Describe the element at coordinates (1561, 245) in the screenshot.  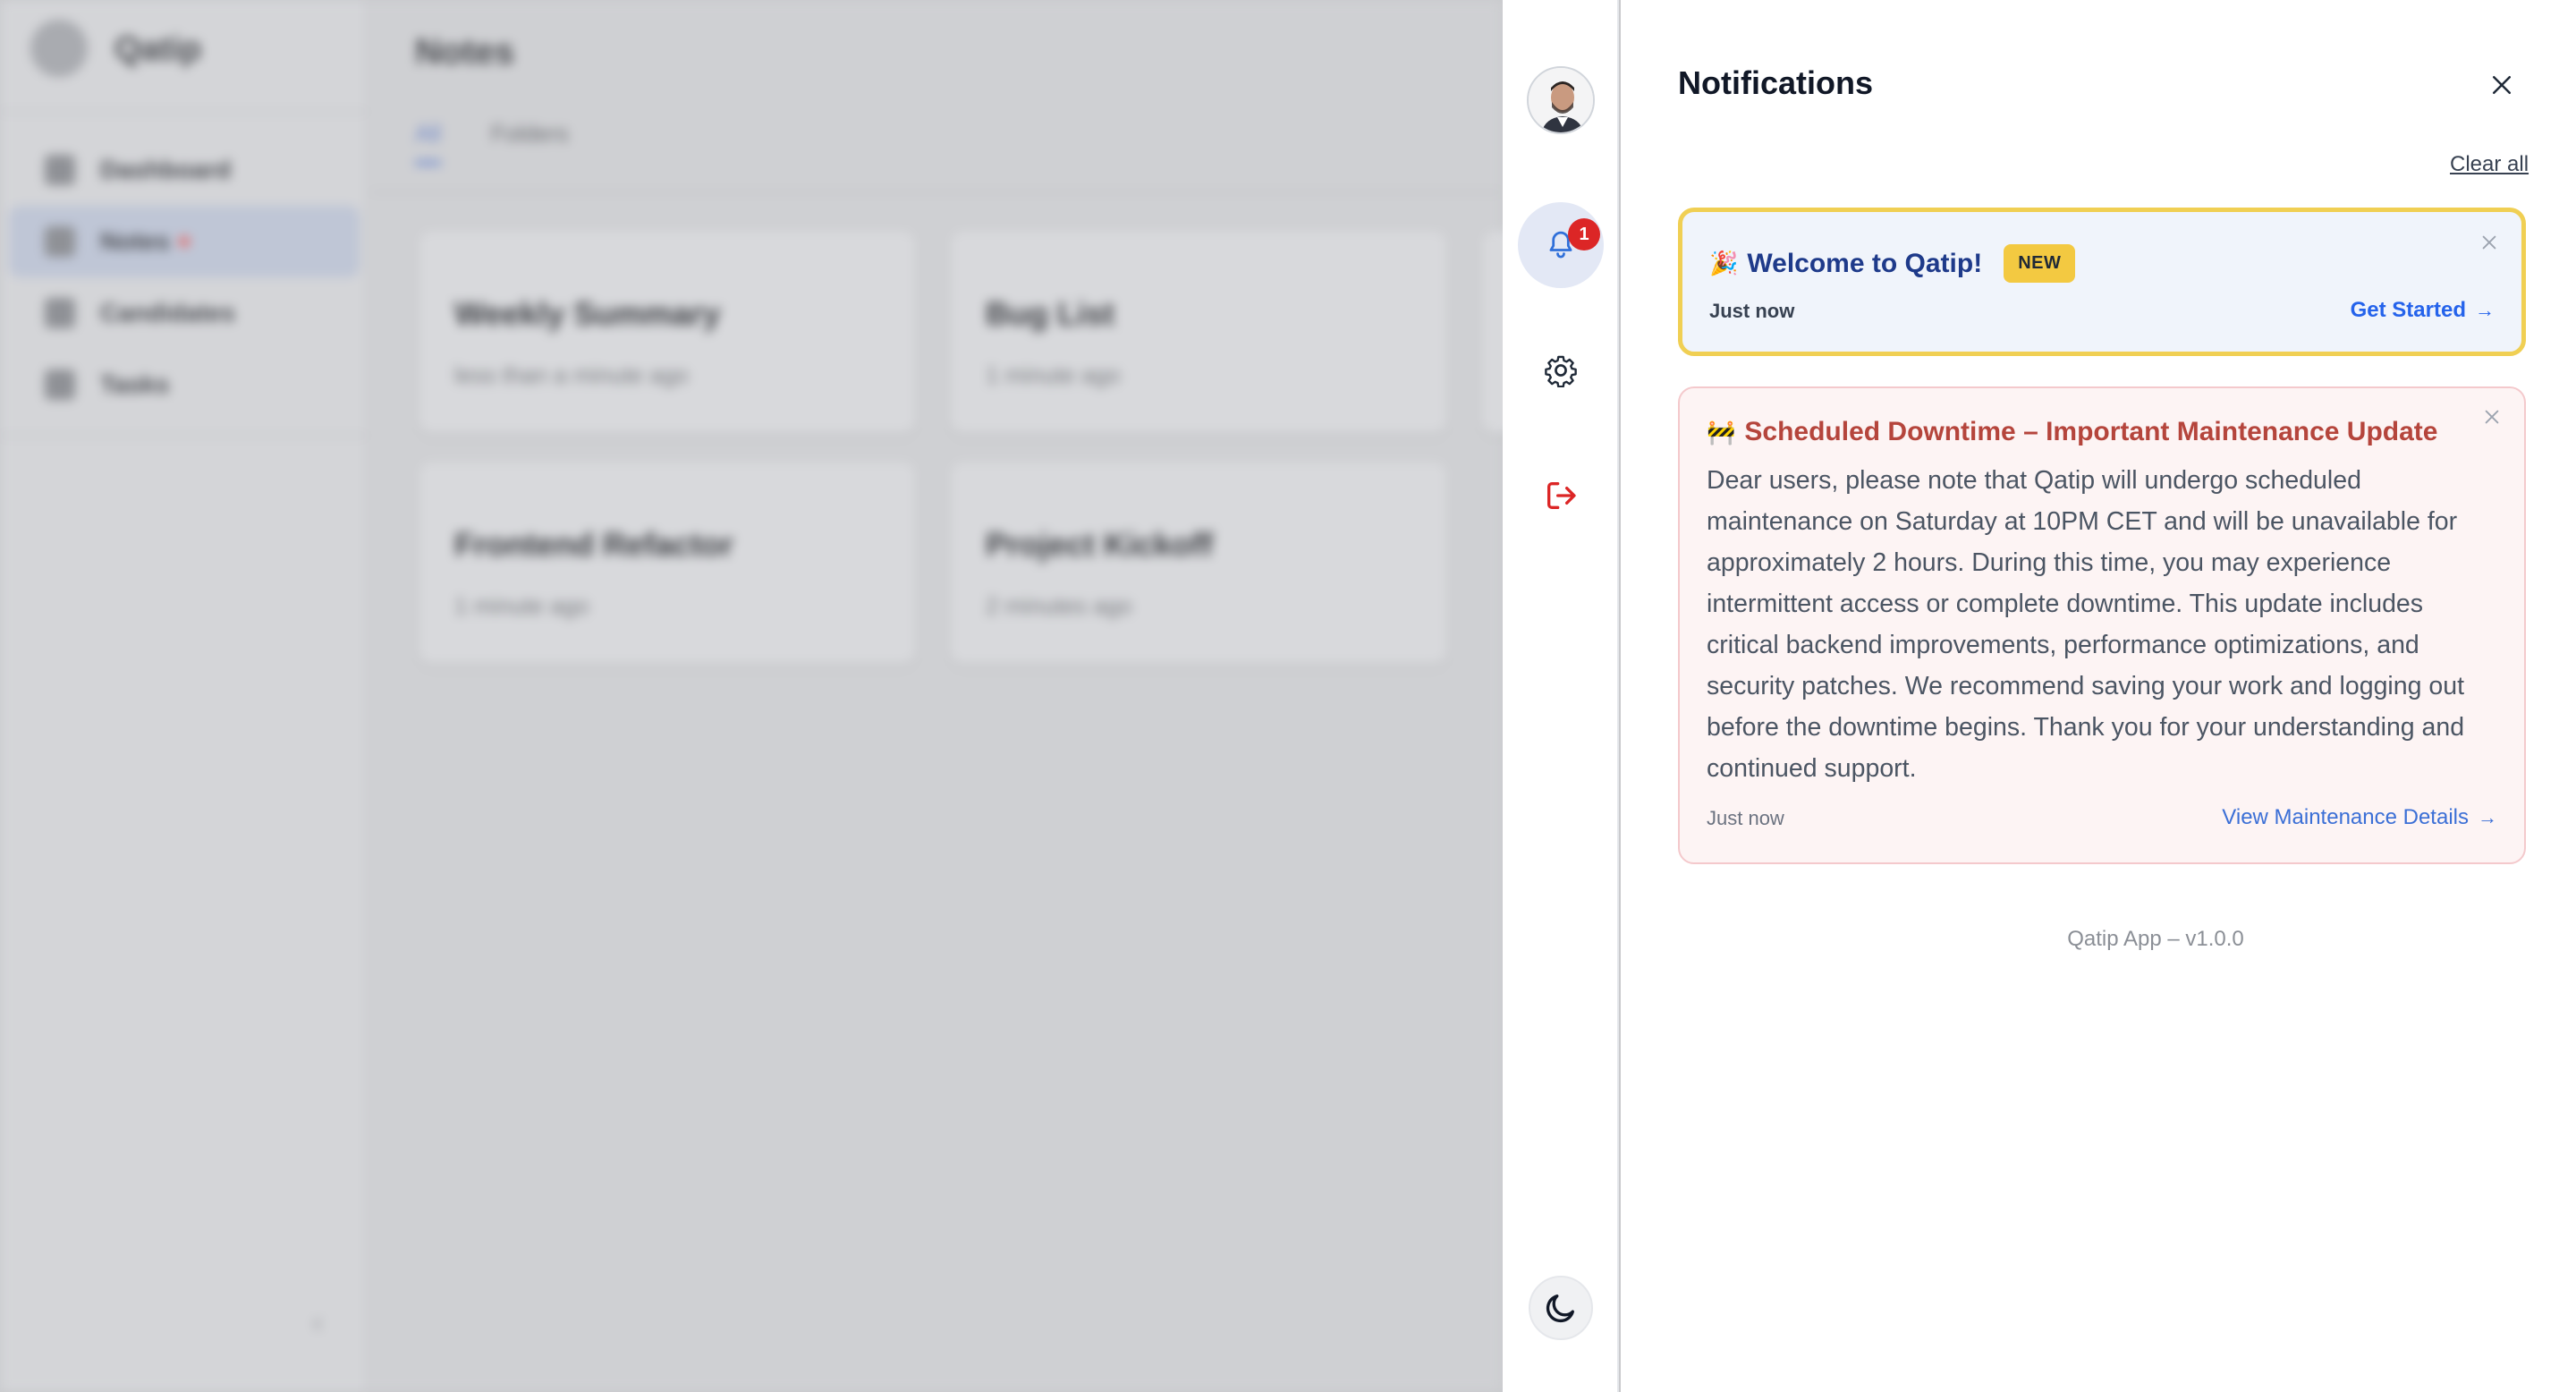
I see `notifications-button: 1` at that location.